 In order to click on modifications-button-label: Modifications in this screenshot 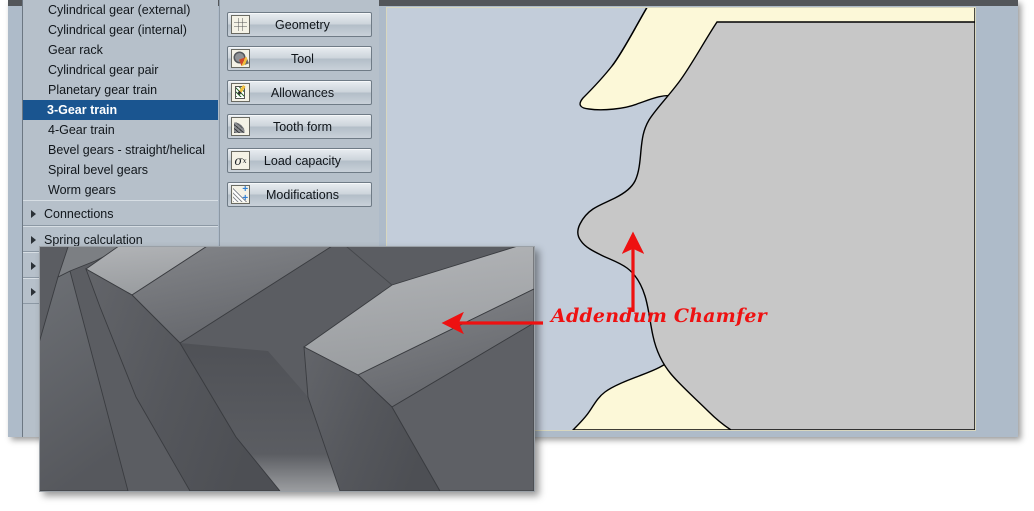, I will do `click(302, 194)`.